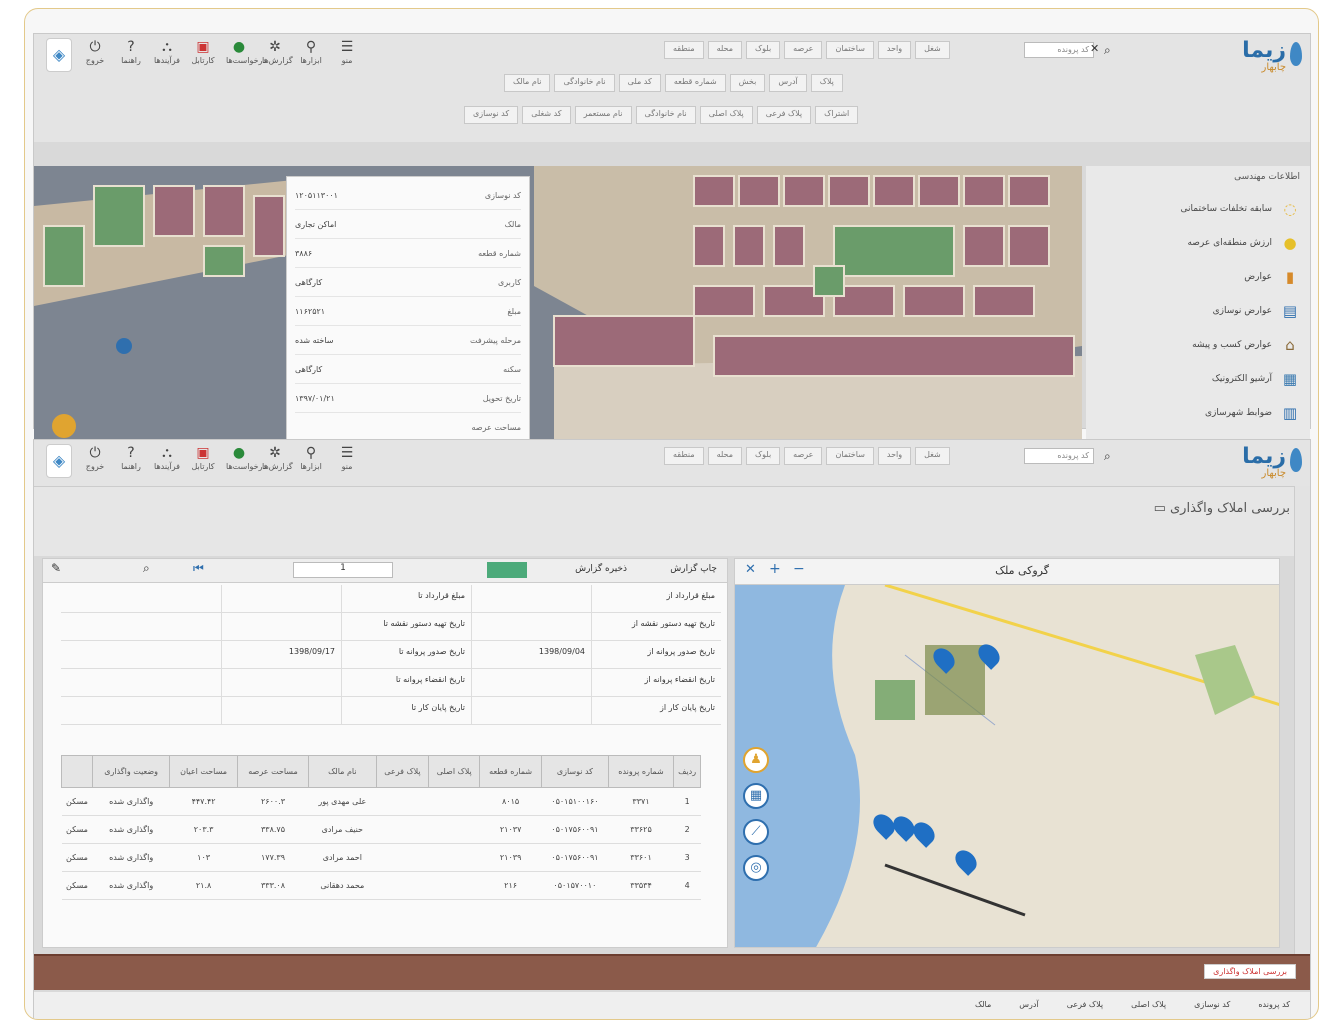 This screenshot has height=1022, width=1339. What do you see at coordinates (603, 115) in the screenshot?
I see `chip: نام مستعمر` at bounding box center [603, 115].